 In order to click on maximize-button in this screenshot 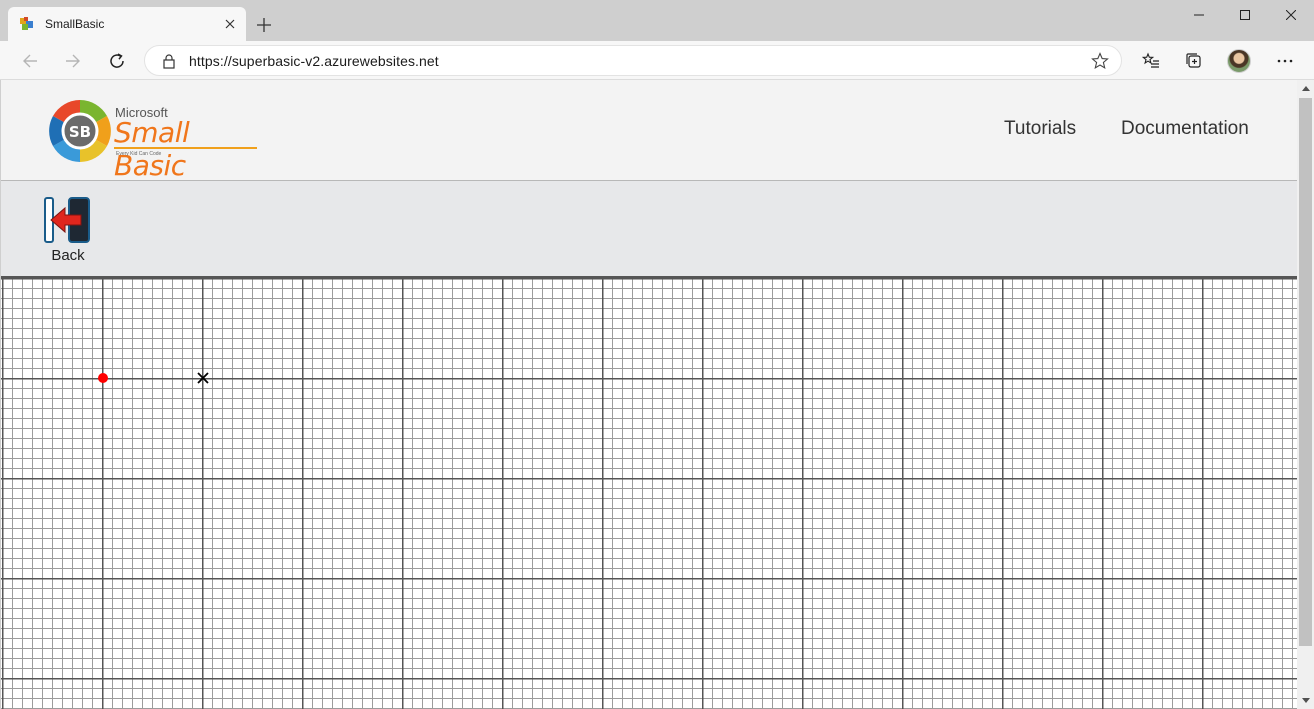, I will do `click(1245, 15)`.